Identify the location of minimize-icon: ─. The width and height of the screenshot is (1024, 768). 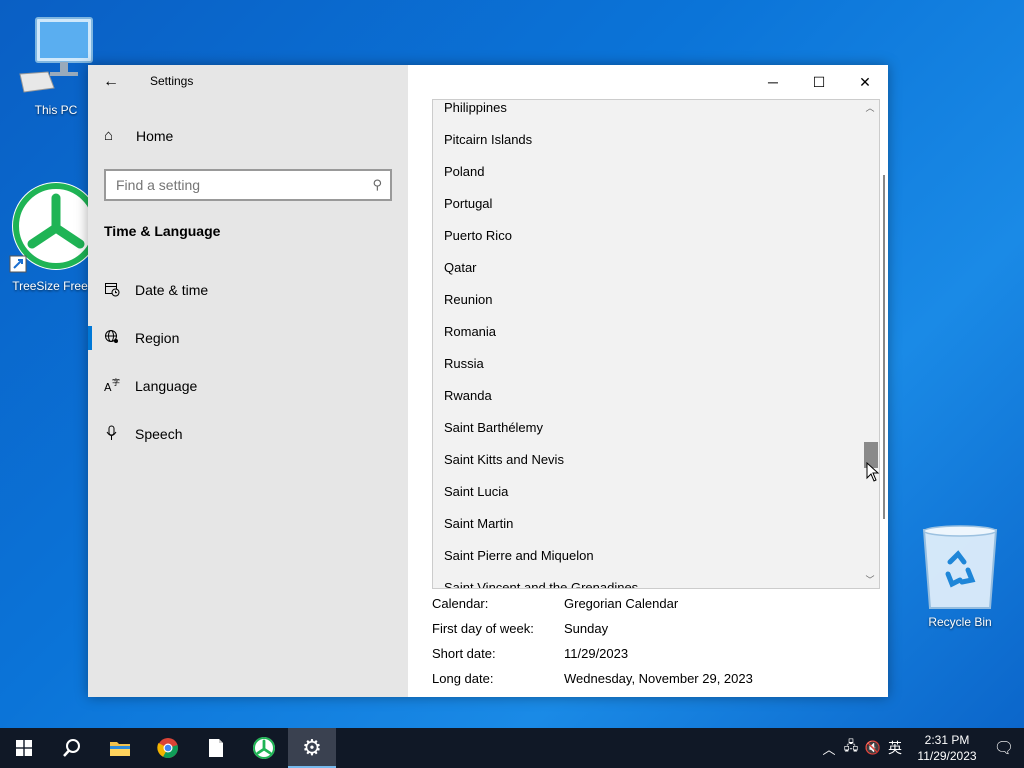
(773, 82).